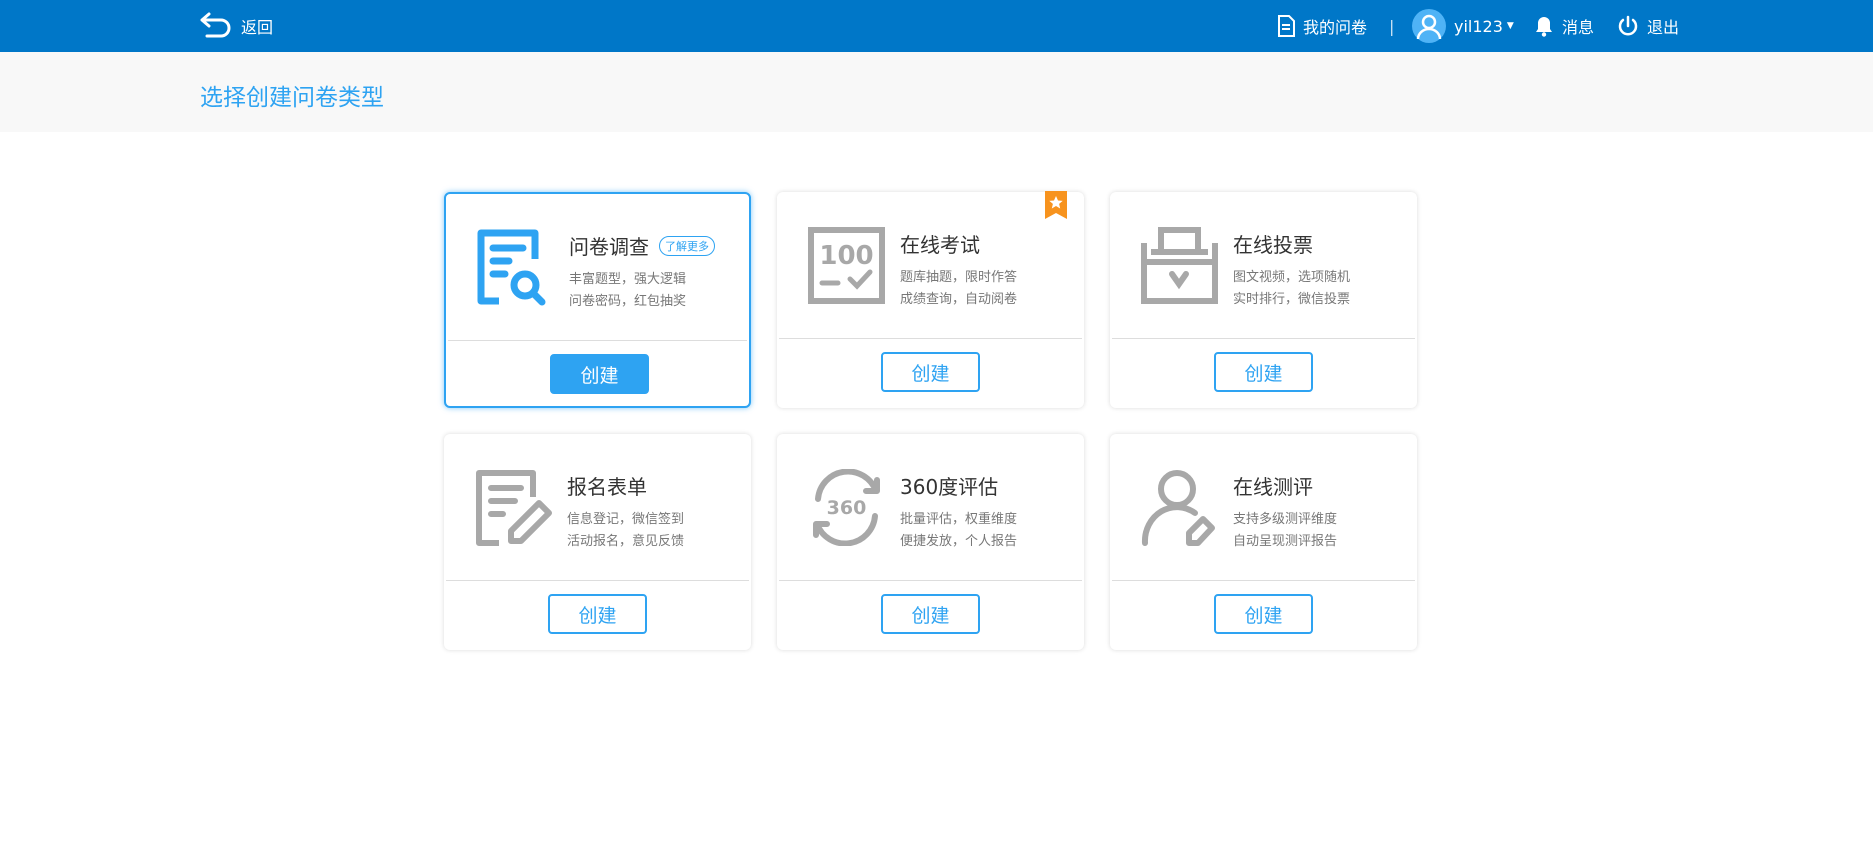  I want to click on survey-search-icon, so click(511, 267).